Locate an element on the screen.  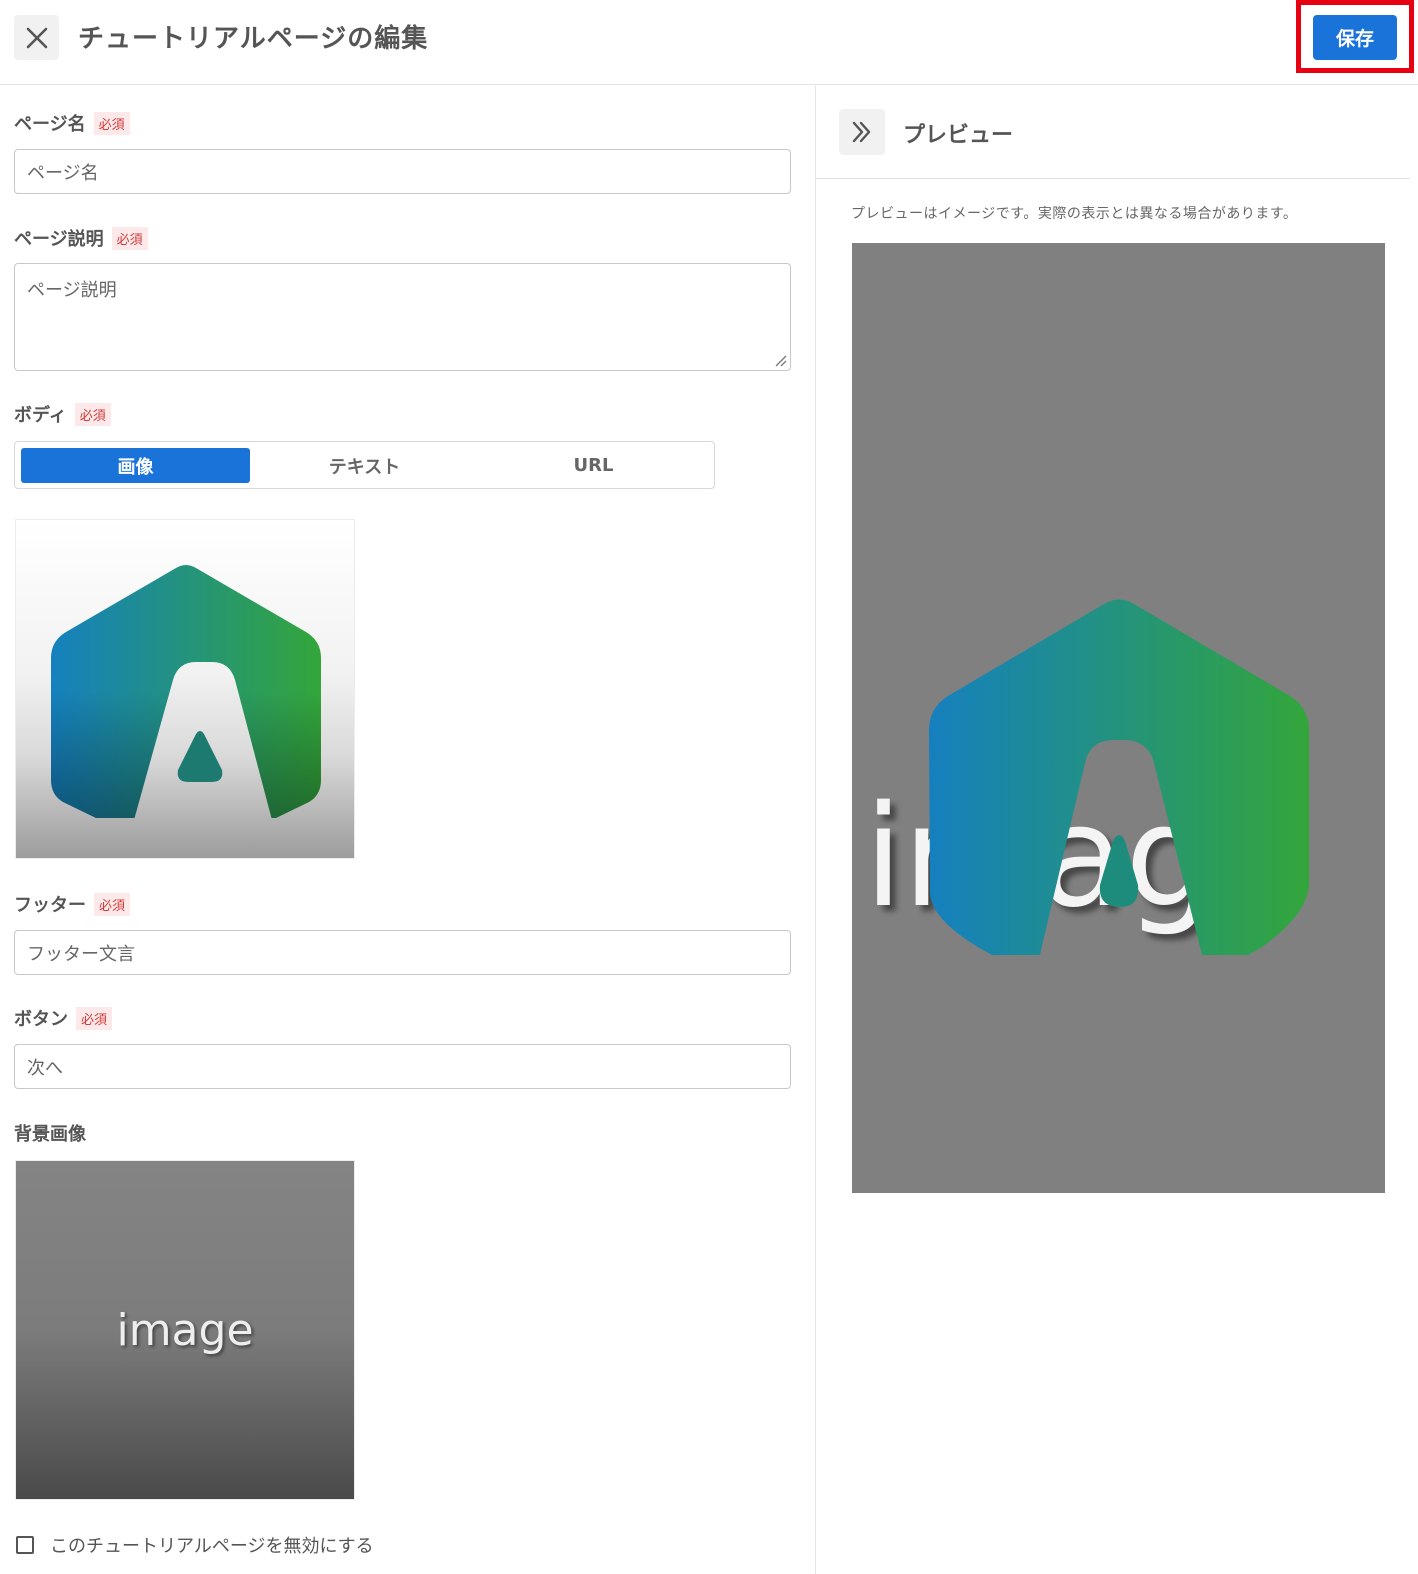
preview-header: プレビュー is located at coordinates (1113, 132).